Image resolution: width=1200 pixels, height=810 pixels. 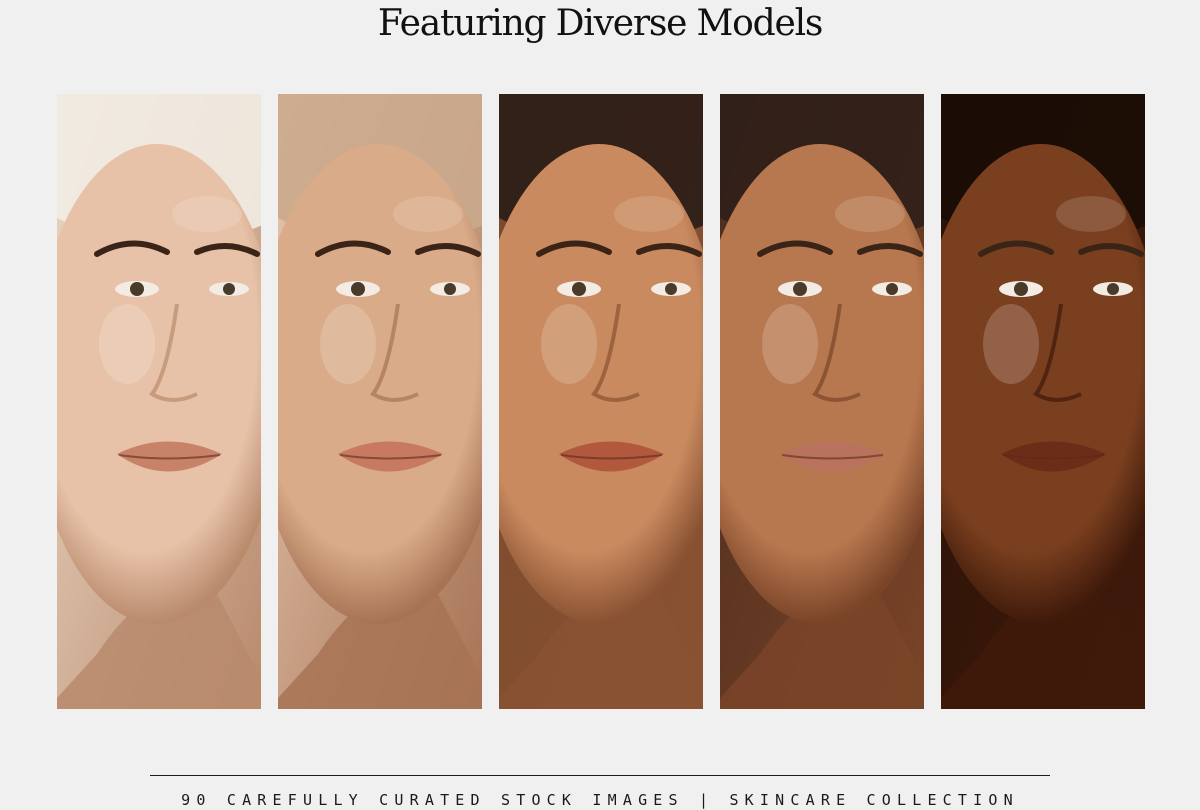 I want to click on portrait-deep-skin-icon, so click(x=1043, y=401).